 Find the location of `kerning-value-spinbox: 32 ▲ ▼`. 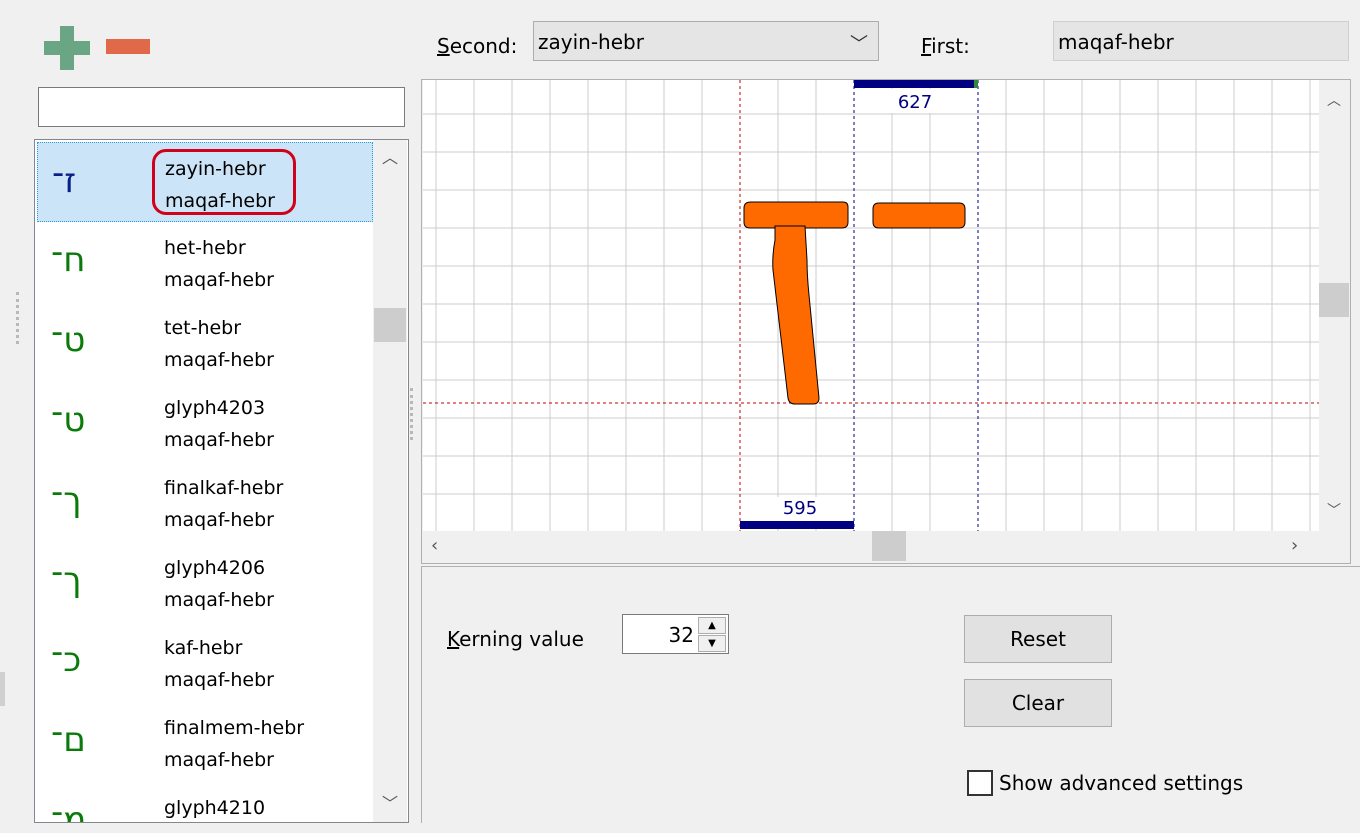

kerning-value-spinbox: 32 ▲ ▼ is located at coordinates (675, 634).